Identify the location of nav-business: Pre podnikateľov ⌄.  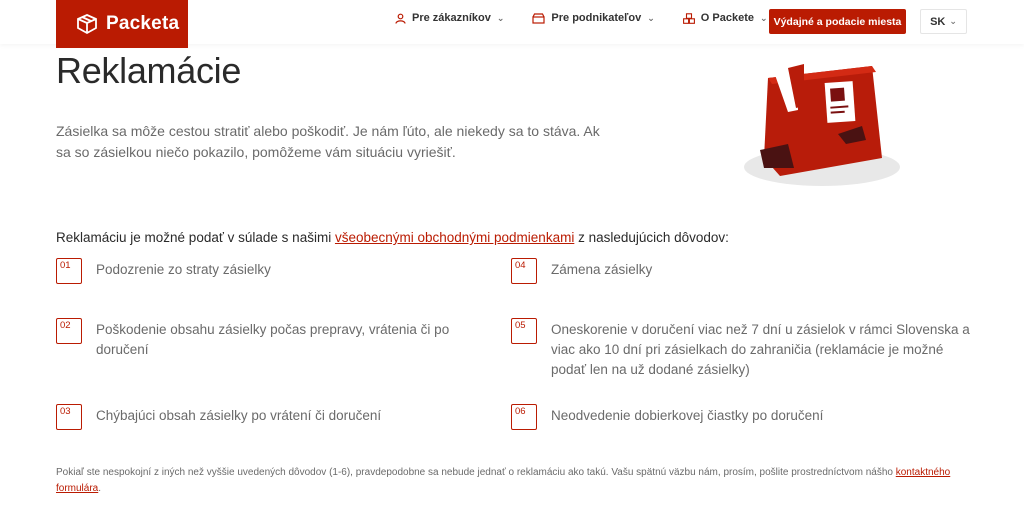
(593, 18).